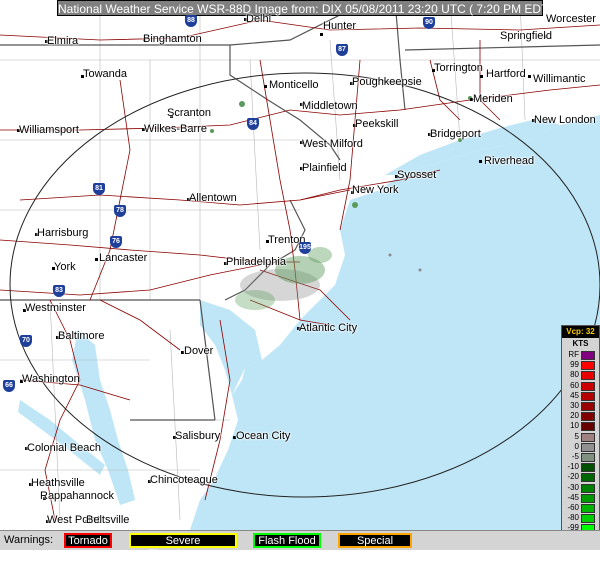 This screenshot has width=600, height=561. Describe the element at coordinates (108, 520) in the screenshot. I see `city-label-beltsville: Beltsville` at that location.